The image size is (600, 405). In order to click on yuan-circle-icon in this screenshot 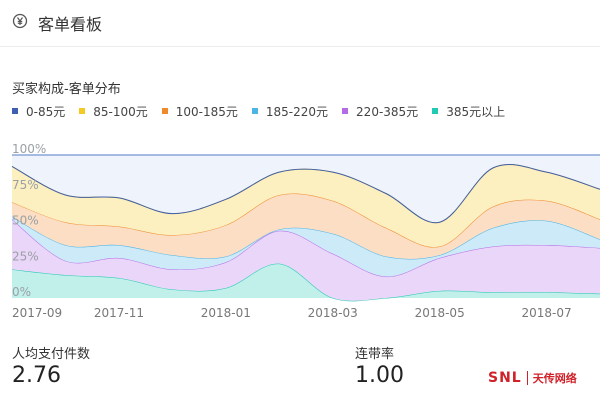, I will do `click(20, 21)`.